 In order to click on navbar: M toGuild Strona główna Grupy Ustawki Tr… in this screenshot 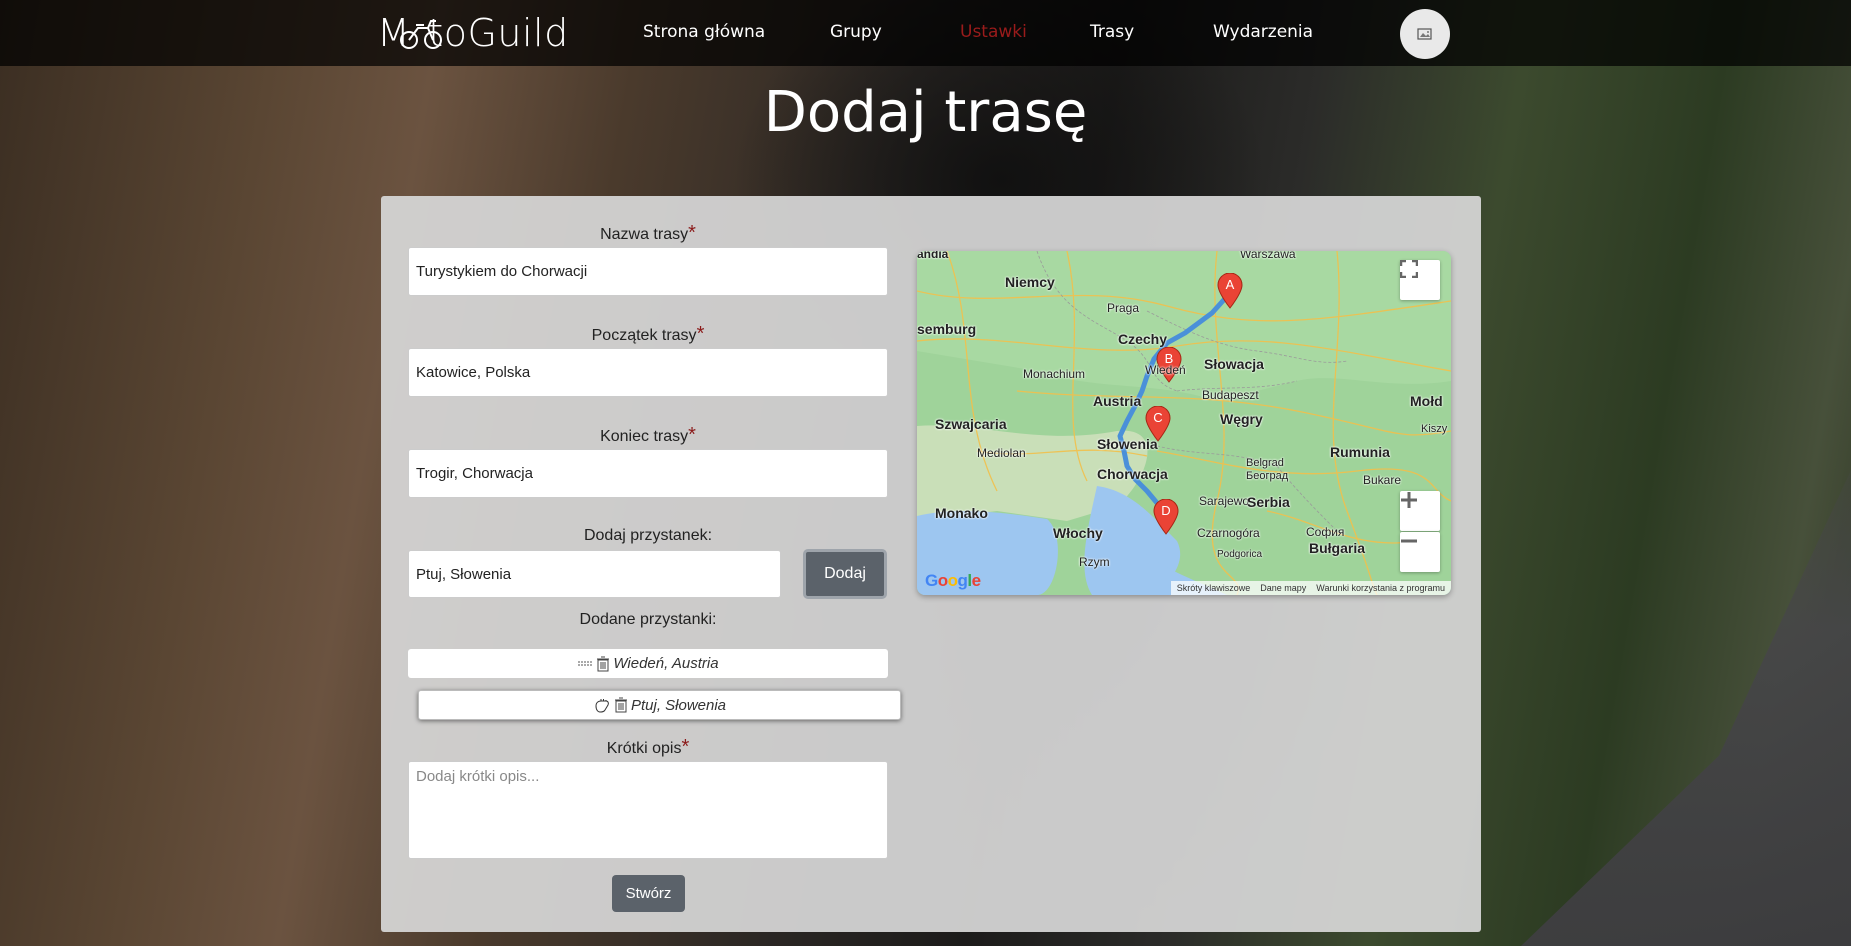, I will do `click(925, 33)`.